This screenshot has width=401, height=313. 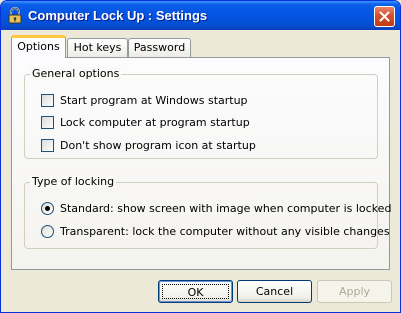 What do you see at coordinates (15, 15) in the screenshot?
I see `padlock-app-icon` at bounding box center [15, 15].